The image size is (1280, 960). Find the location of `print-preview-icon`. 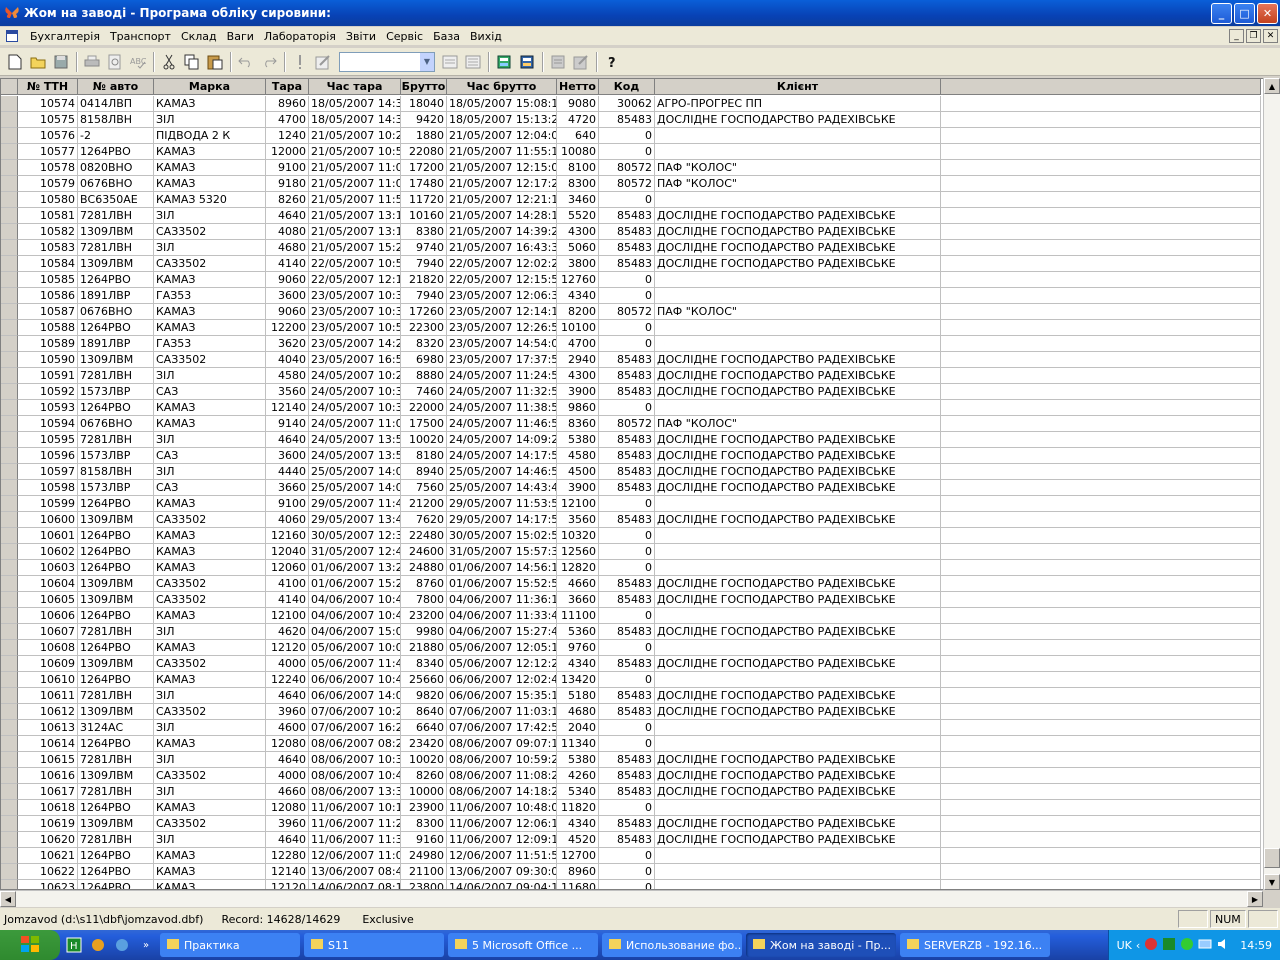

print-preview-icon is located at coordinates (115, 62).